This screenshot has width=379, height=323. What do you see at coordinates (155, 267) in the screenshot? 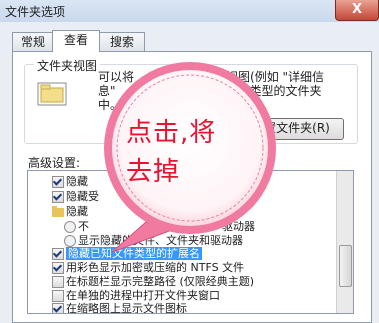
I see `list-item-label: 用彩色显示加密或压缩的 NTFS 文件` at bounding box center [155, 267].